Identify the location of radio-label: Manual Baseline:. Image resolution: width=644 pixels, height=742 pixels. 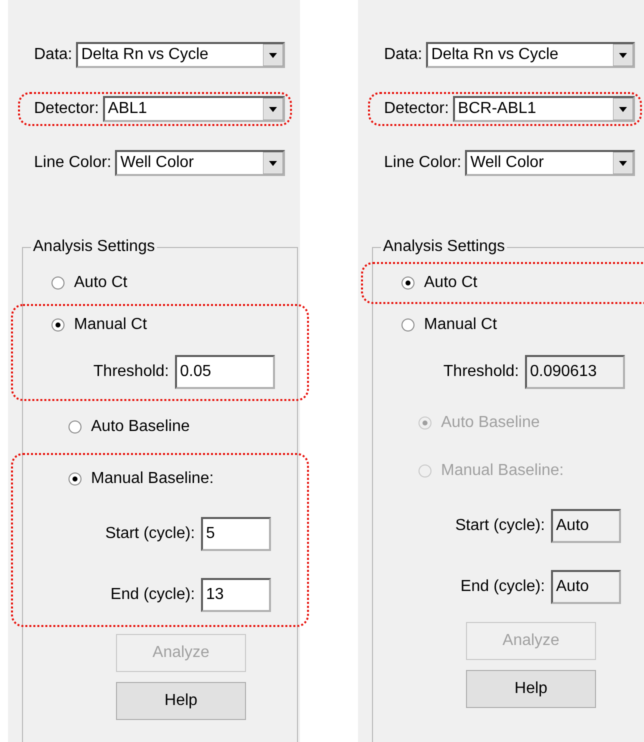
(152, 479).